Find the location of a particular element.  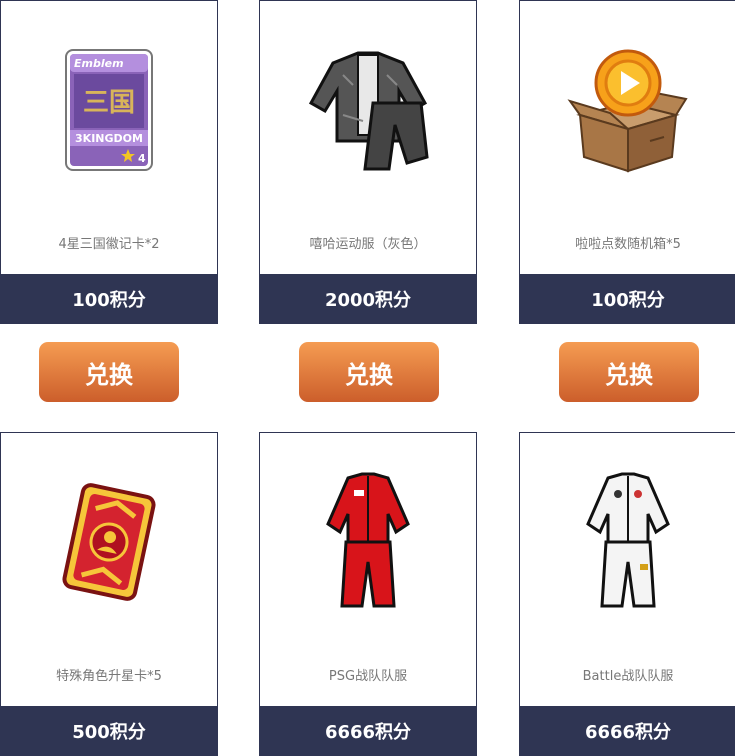

coin-box-icon is located at coordinates (627, 110).